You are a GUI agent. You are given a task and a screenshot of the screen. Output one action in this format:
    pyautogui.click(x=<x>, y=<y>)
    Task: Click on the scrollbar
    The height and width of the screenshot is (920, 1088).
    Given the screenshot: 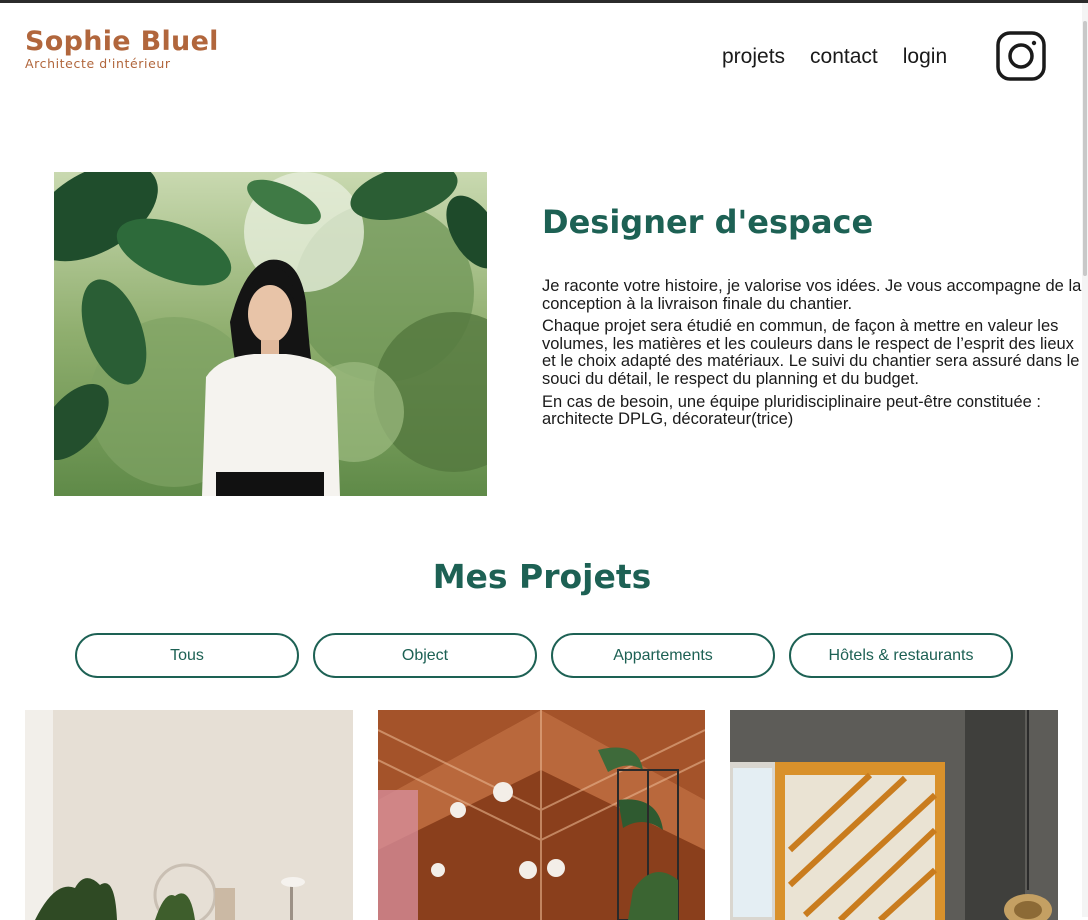 What is the action you would take?
    pyautogui.click(x=1085, y=460)
    